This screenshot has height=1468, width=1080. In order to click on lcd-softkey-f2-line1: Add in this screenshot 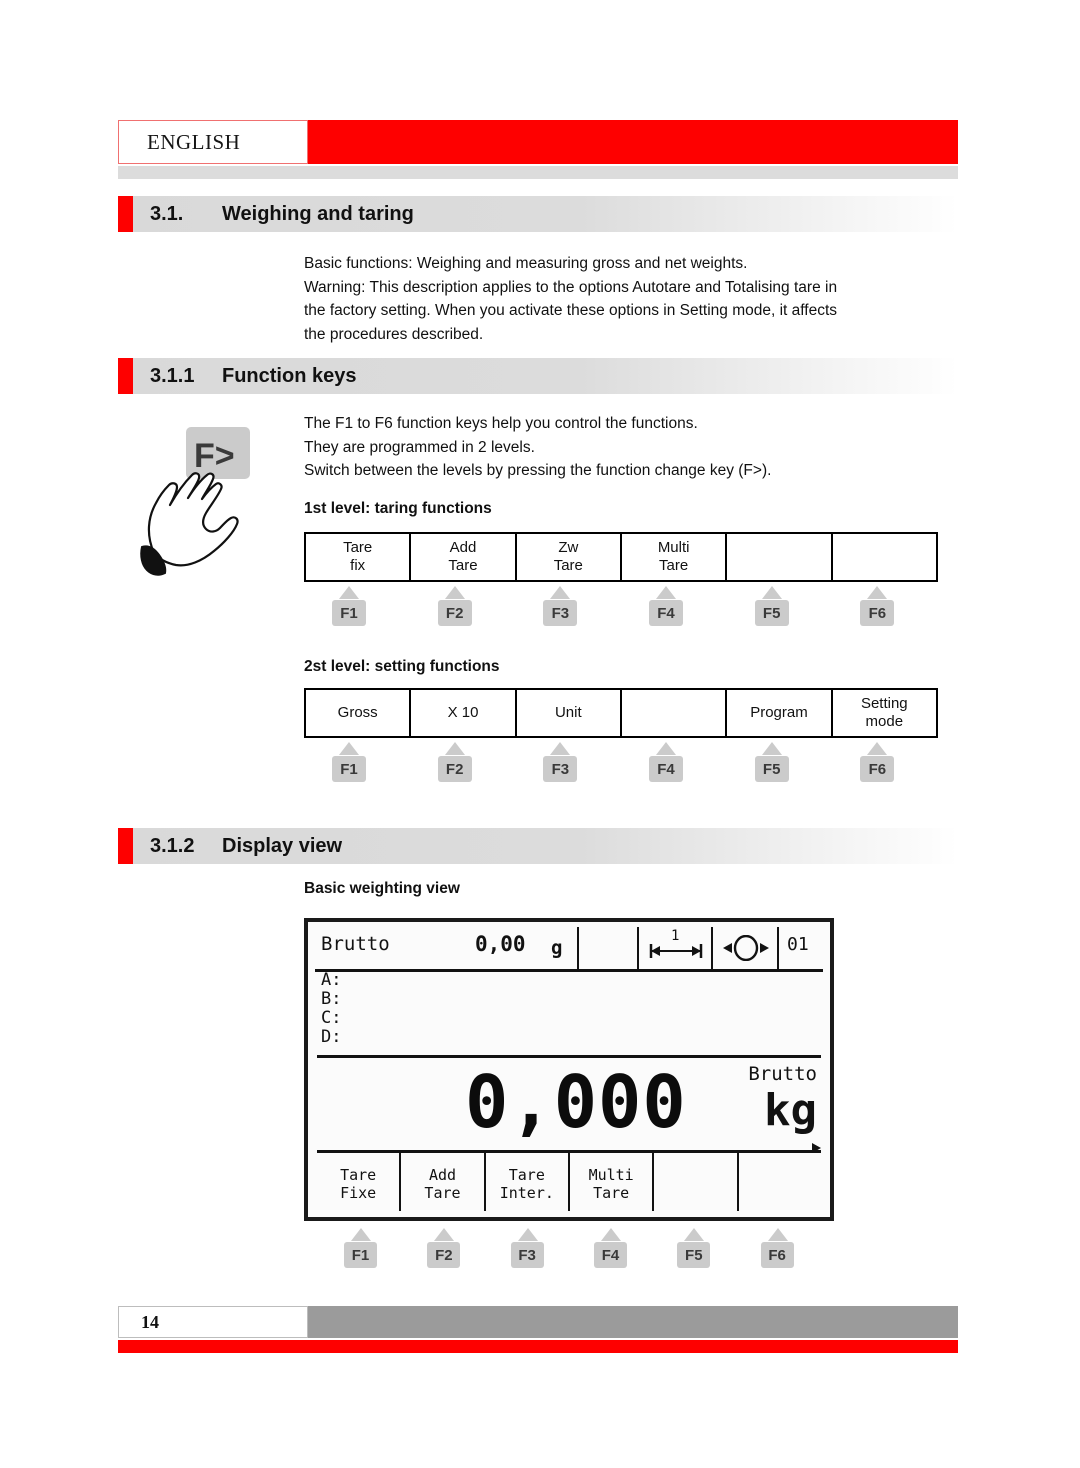, I will do `click(442, 1174)`.